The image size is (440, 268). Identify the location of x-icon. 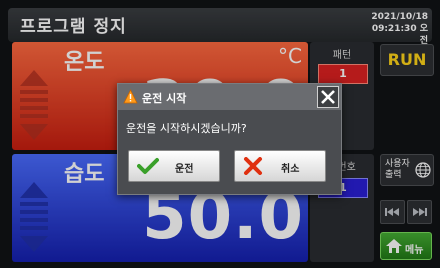
(253, 166).